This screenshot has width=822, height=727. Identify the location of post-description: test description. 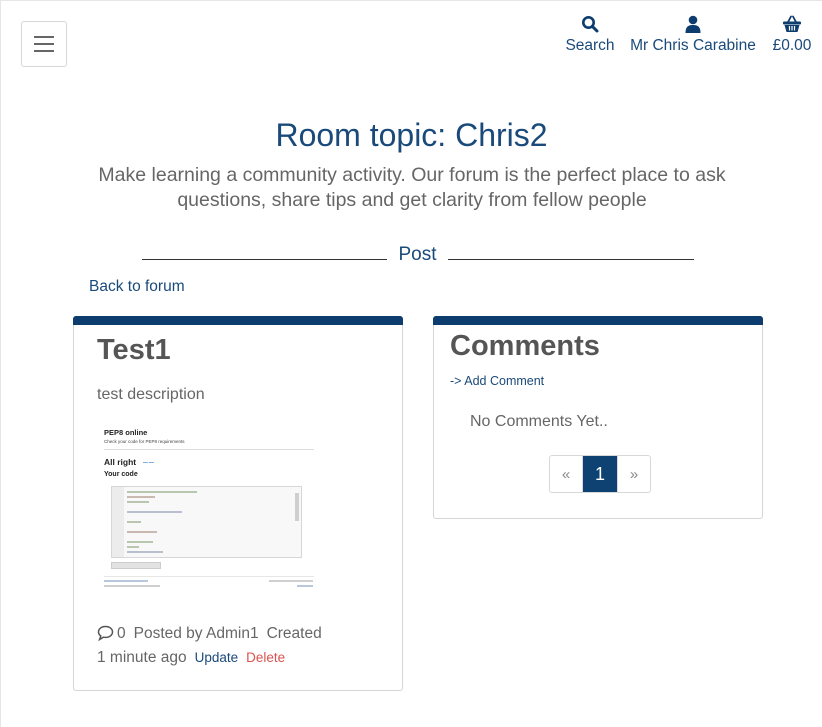
(151, 394).